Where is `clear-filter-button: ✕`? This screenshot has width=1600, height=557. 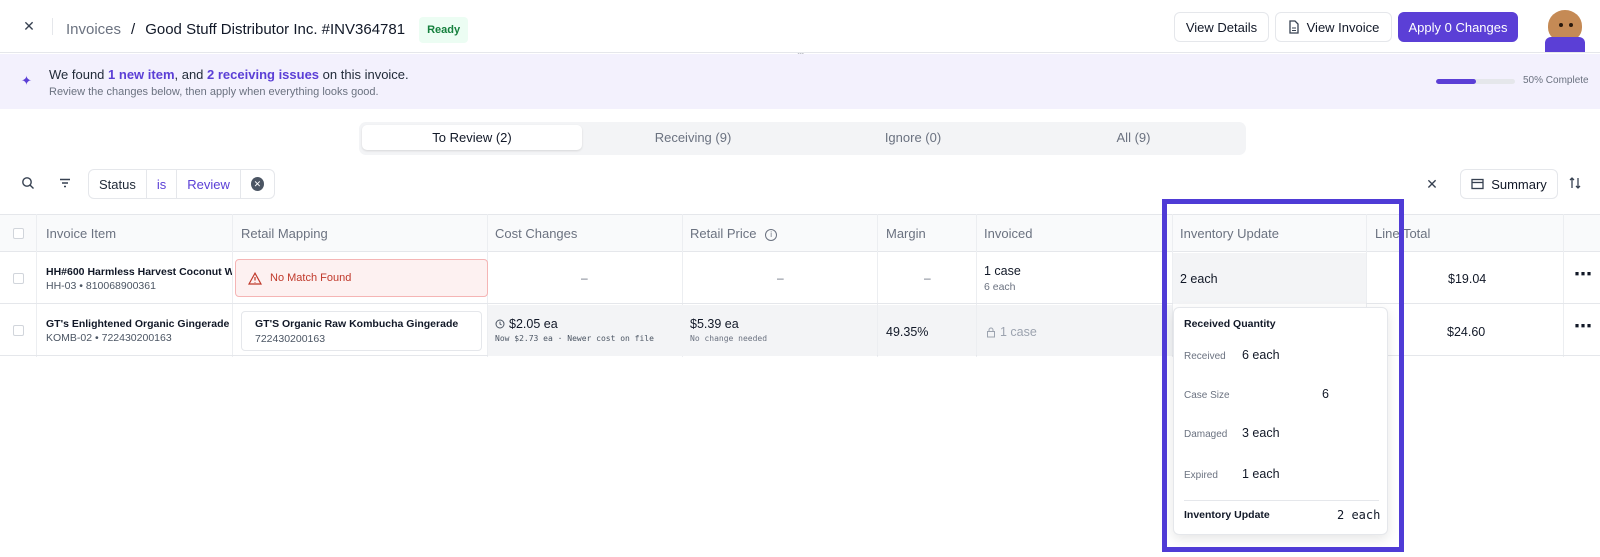
clear-filter-button: ✕ is located at coordinates (257, 184).